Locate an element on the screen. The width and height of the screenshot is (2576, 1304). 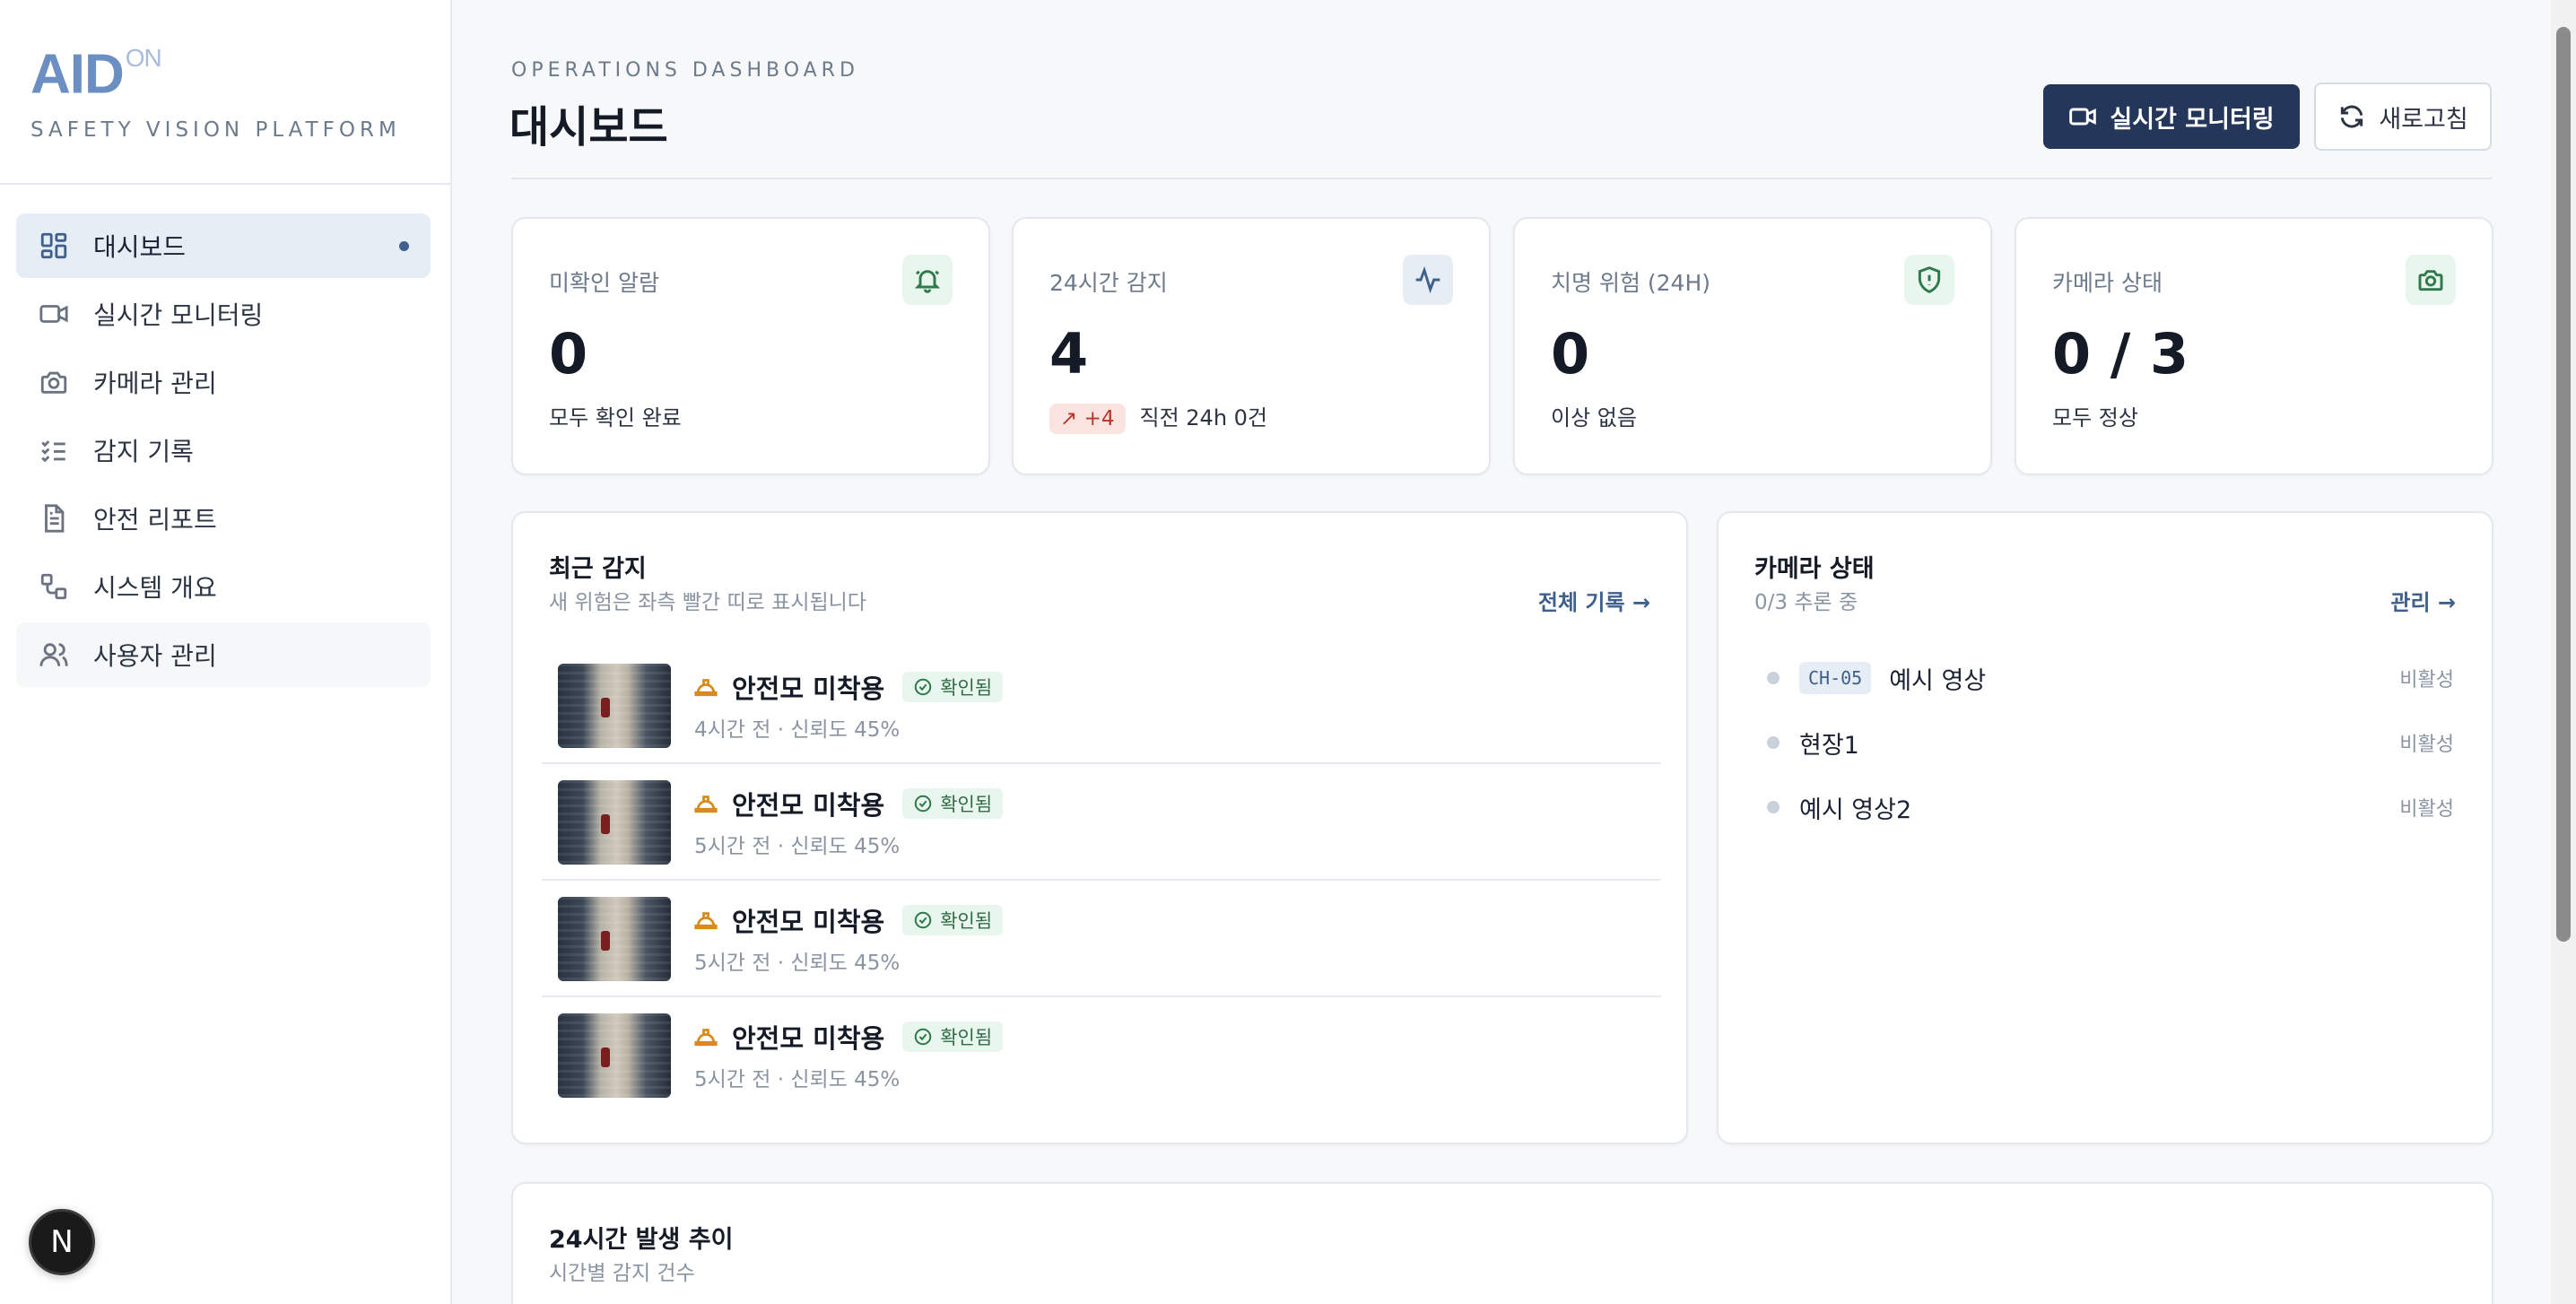
sidebar-item-user-management: 사용자 관리 is located at coordinates (223, 654).